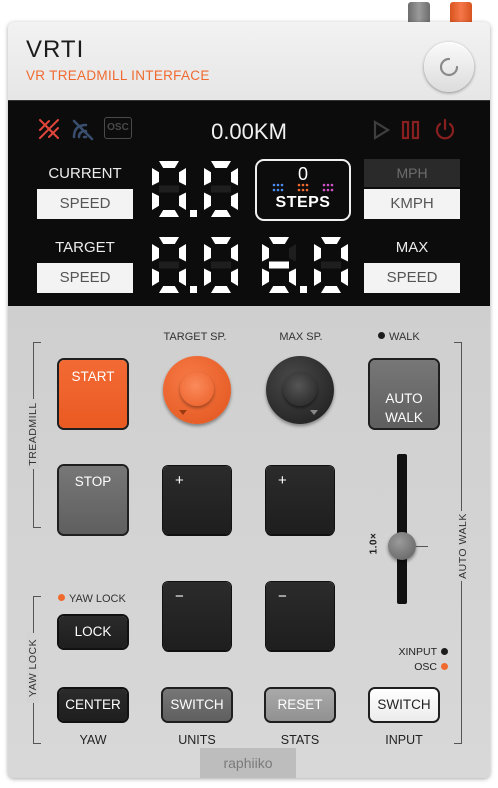 The image size is (498, 788). What do you see at coordinates (169, 289) in the screenshot?
I see `target-speed-digit-1-segment-d` at bounding box center [169, 289].